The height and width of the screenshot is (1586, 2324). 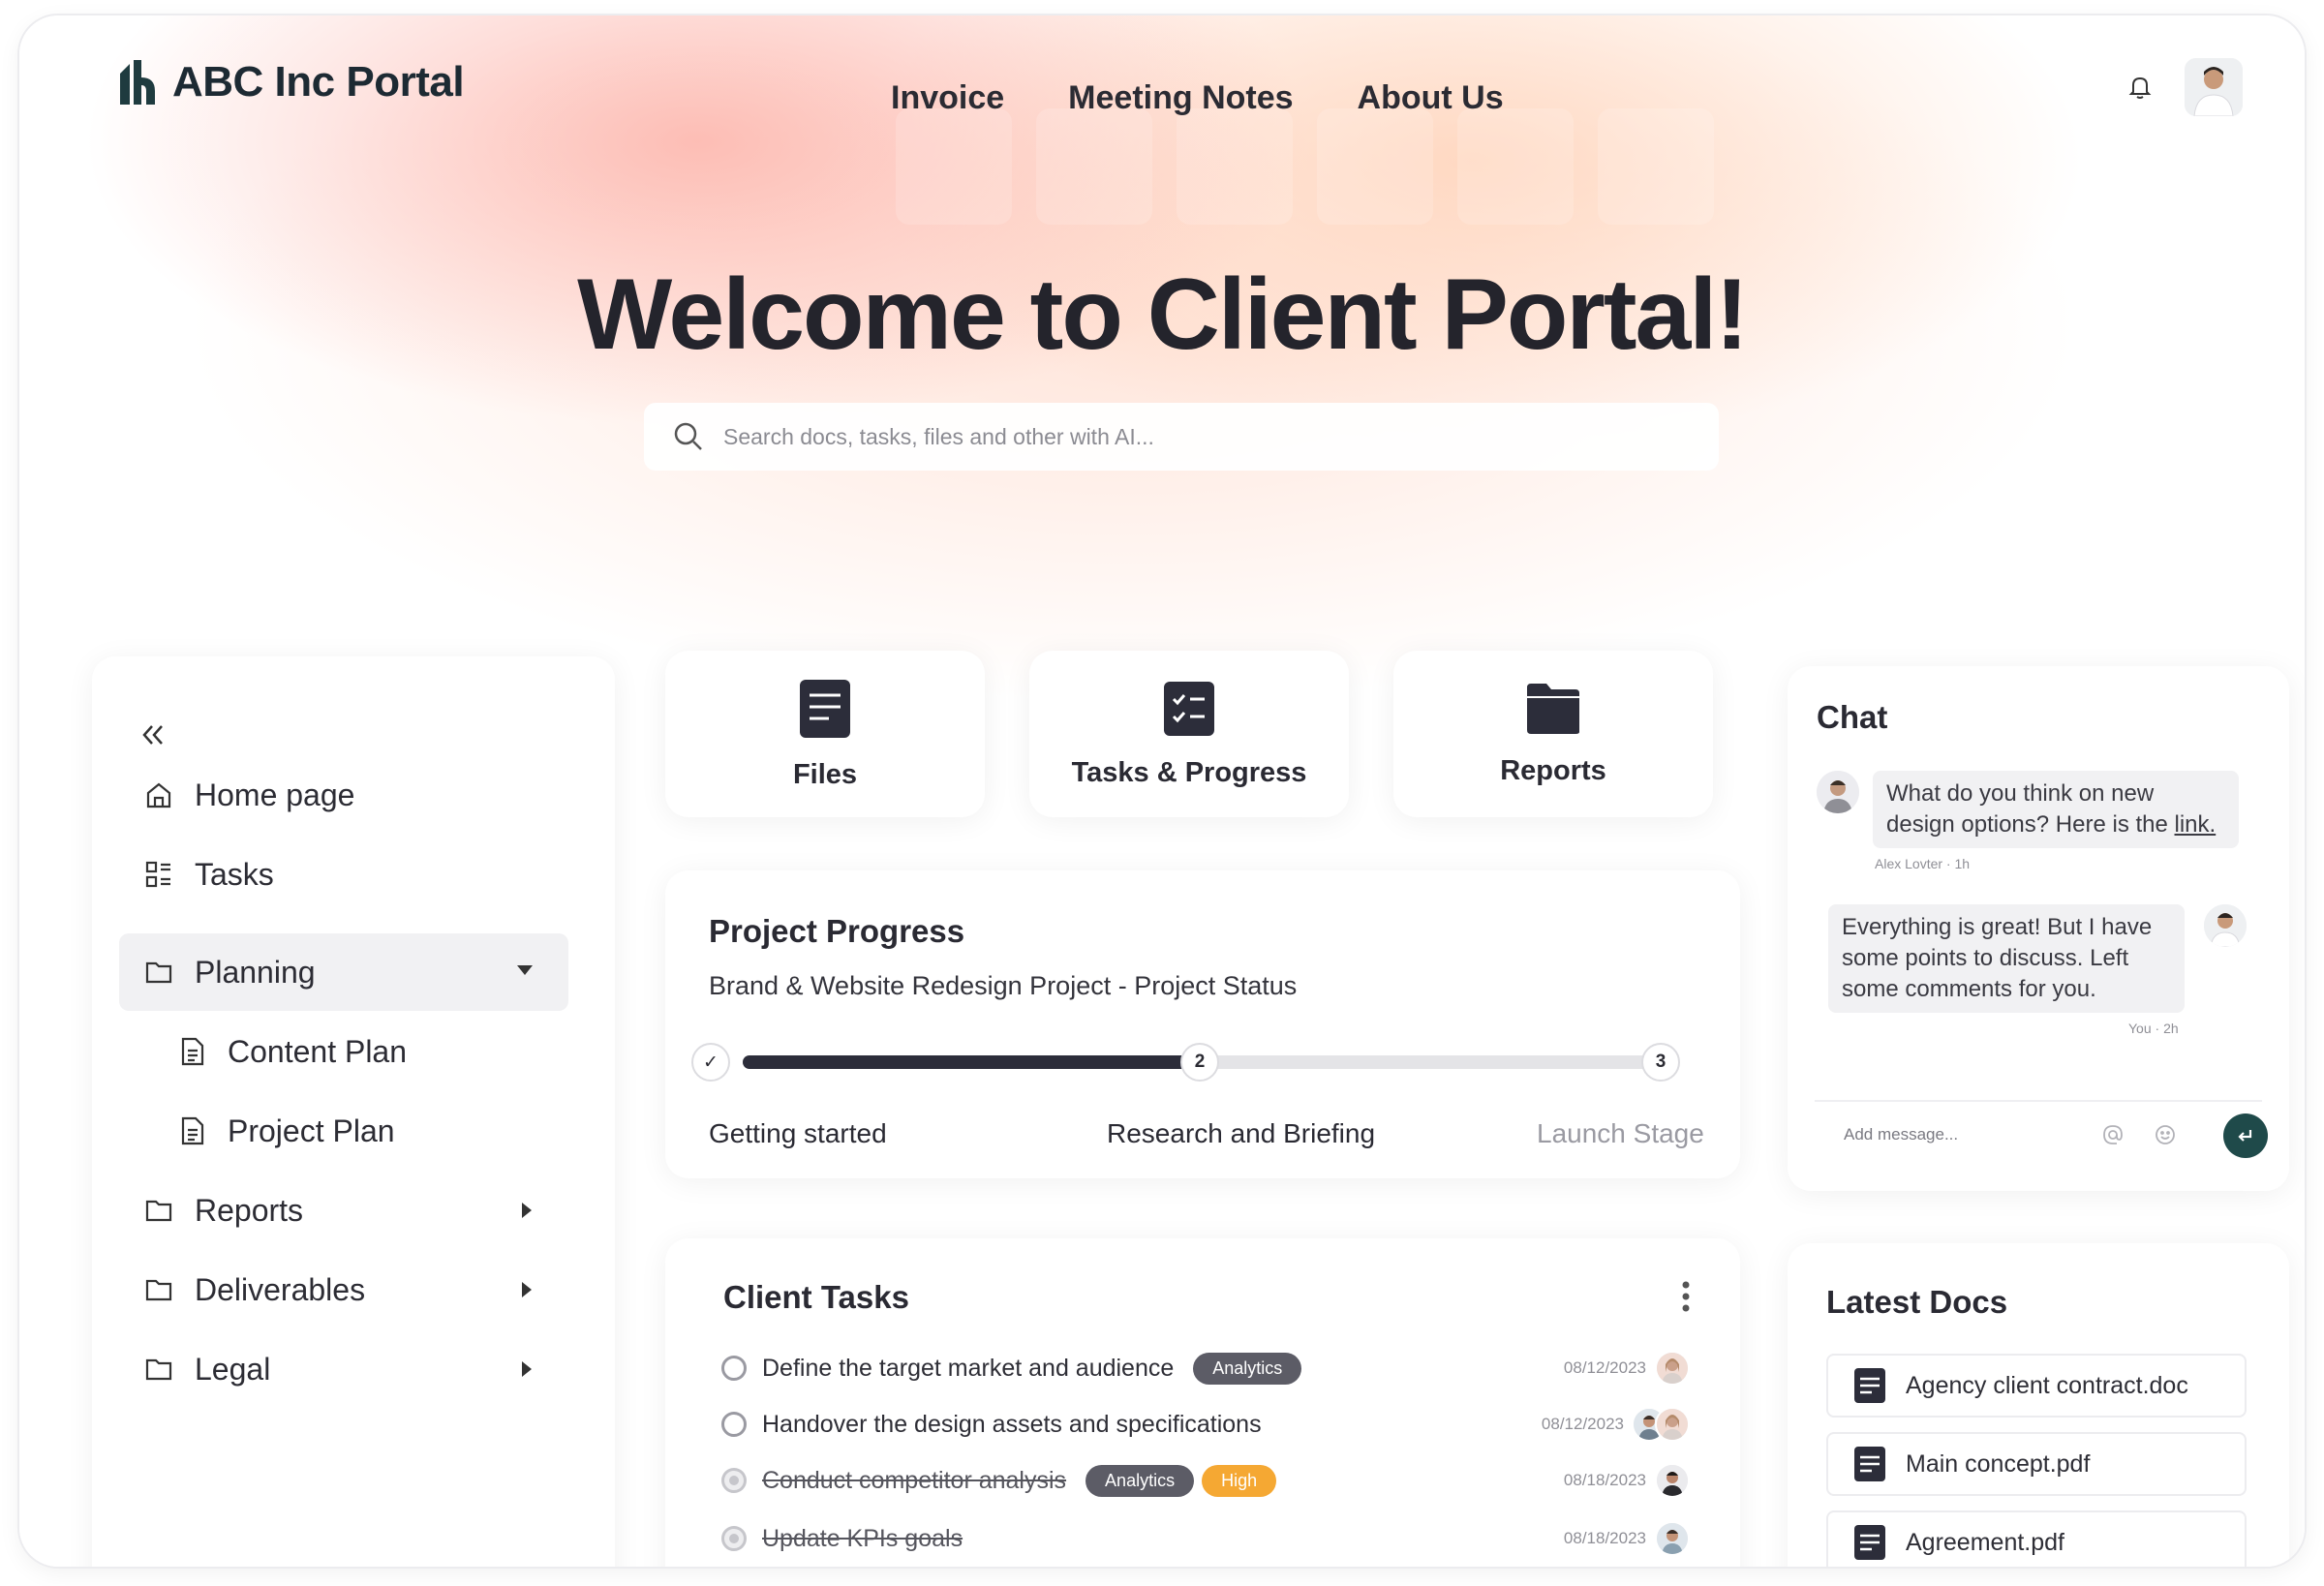 What do you see at coordinates (973, 1062) in the screenshot?
I see `progress-fill` at bounding box center [973, 1062].